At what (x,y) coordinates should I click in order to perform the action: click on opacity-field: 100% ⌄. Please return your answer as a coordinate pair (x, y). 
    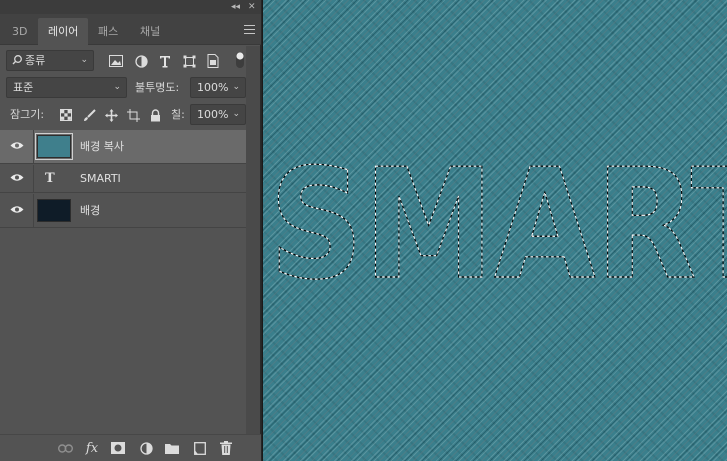
    Looking at the image, I should click on (218, 87).